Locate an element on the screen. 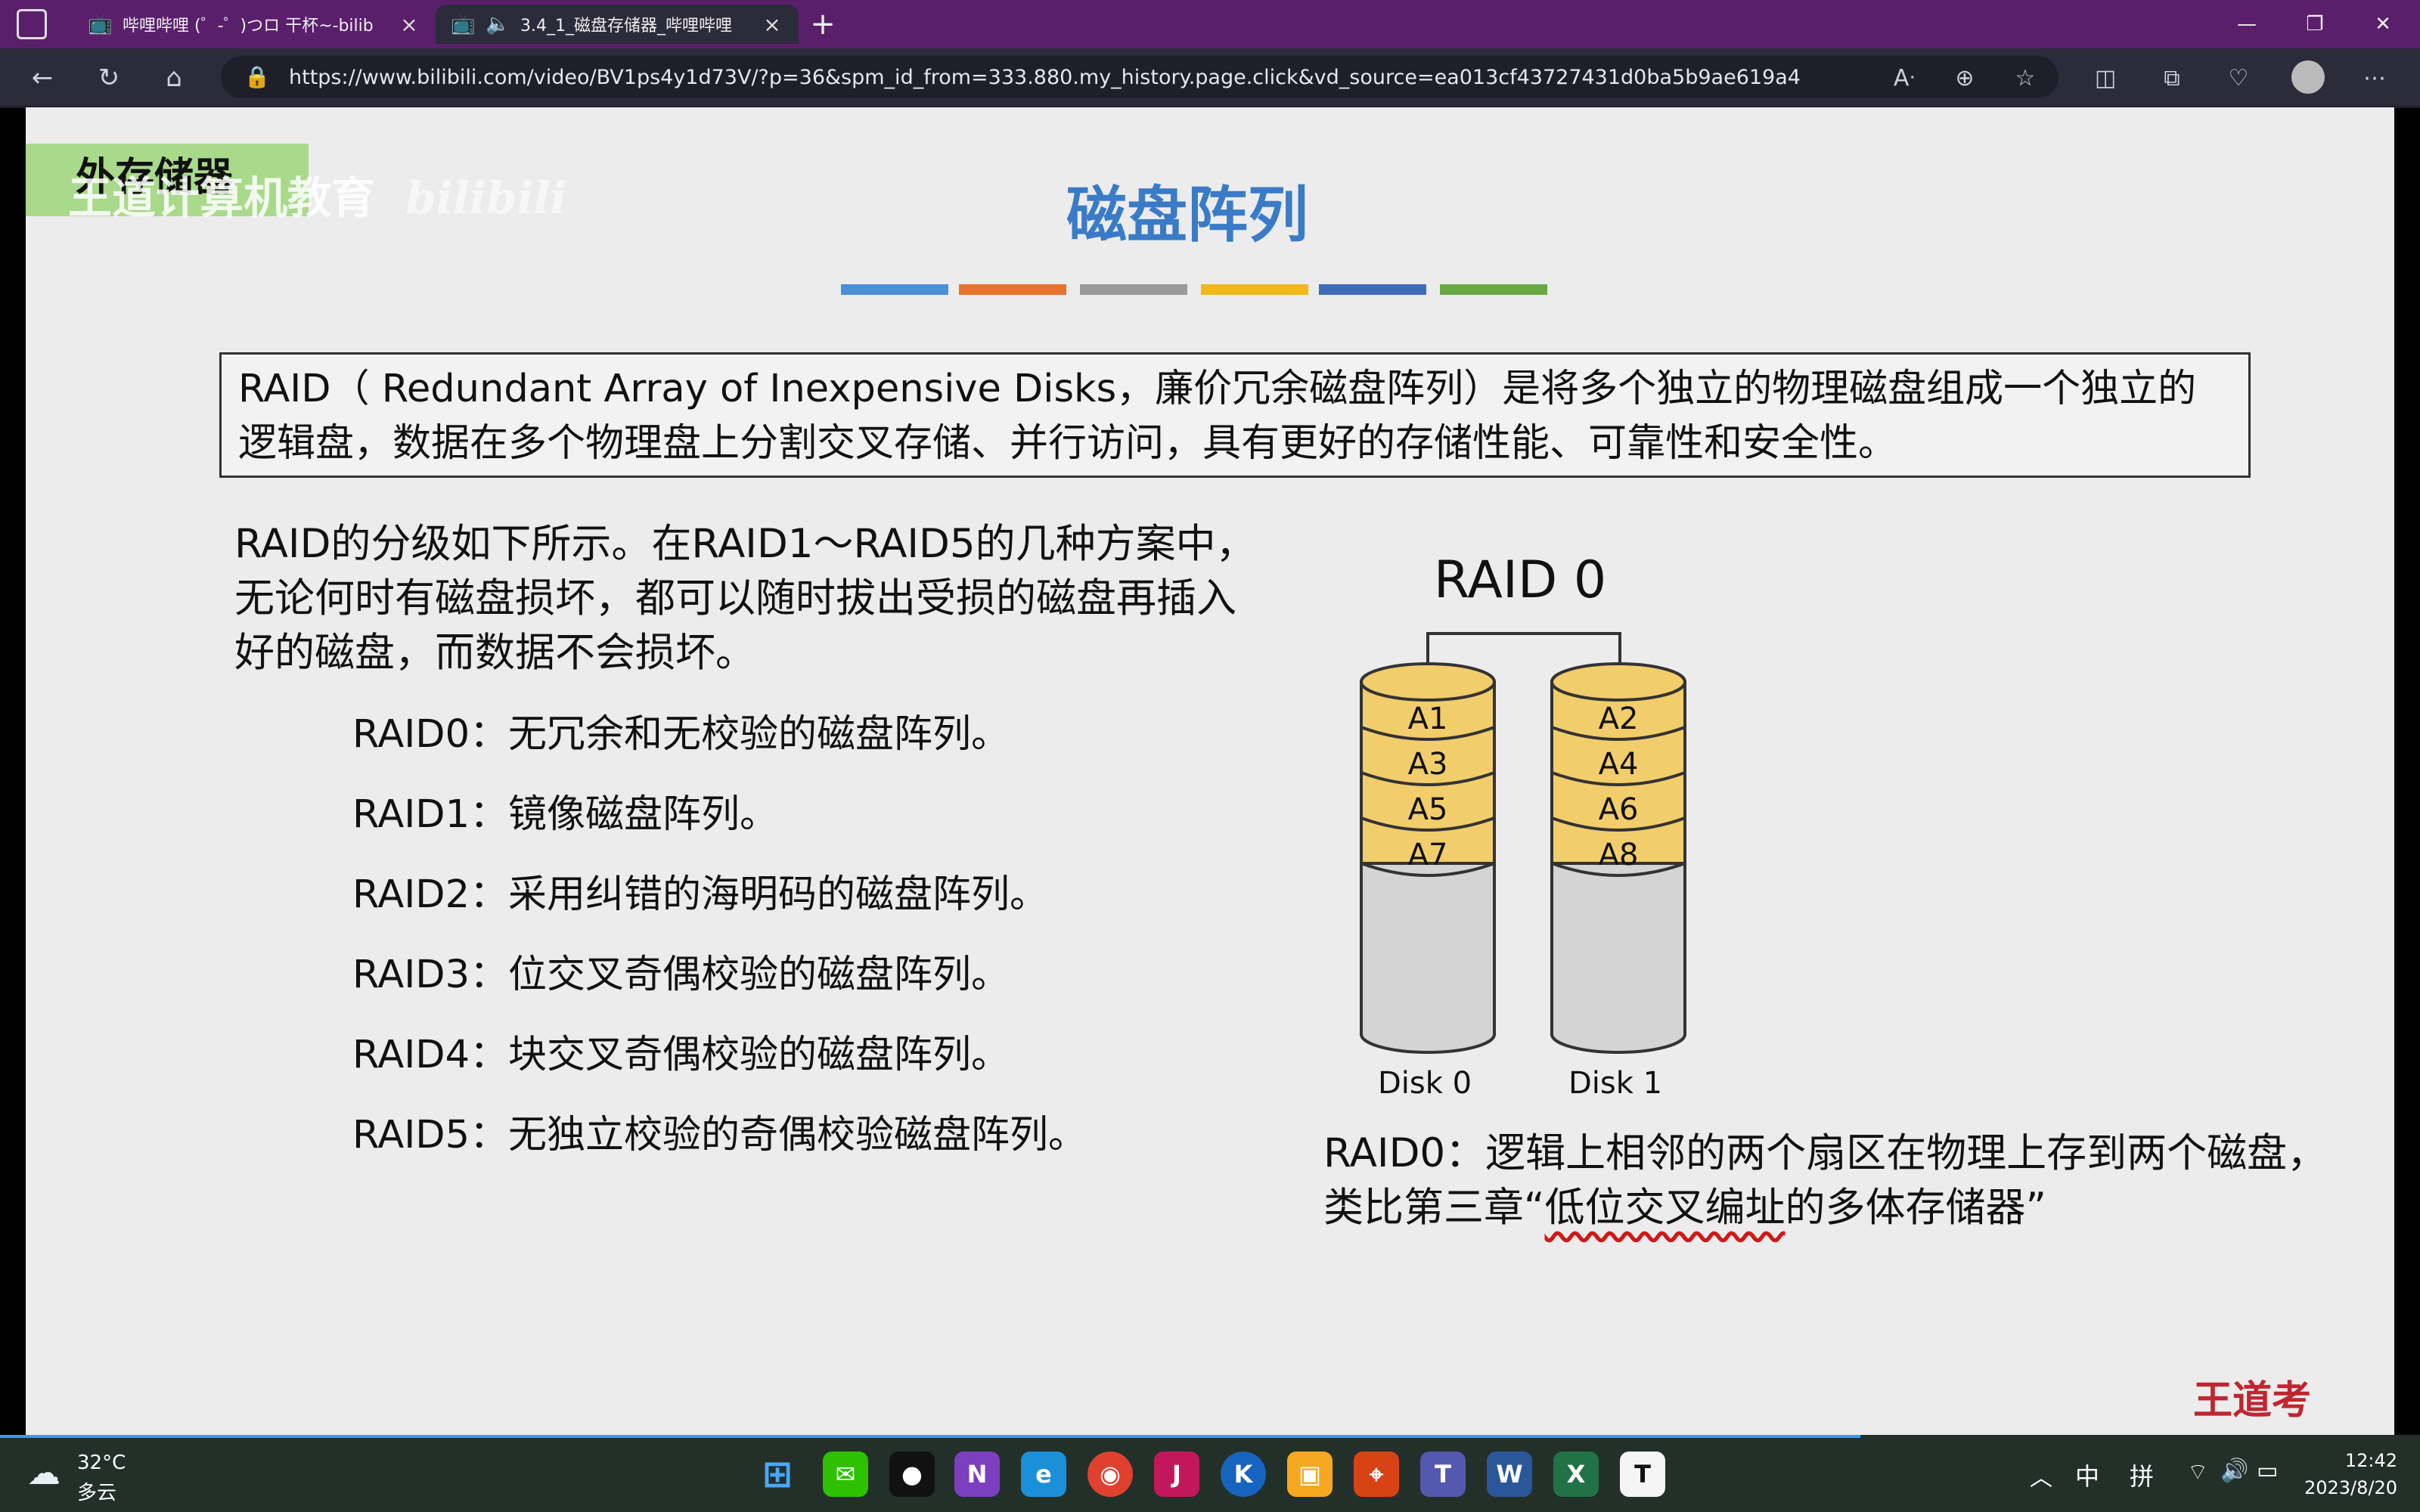  typora-icon: T is located at coordinates (1642, 1475).